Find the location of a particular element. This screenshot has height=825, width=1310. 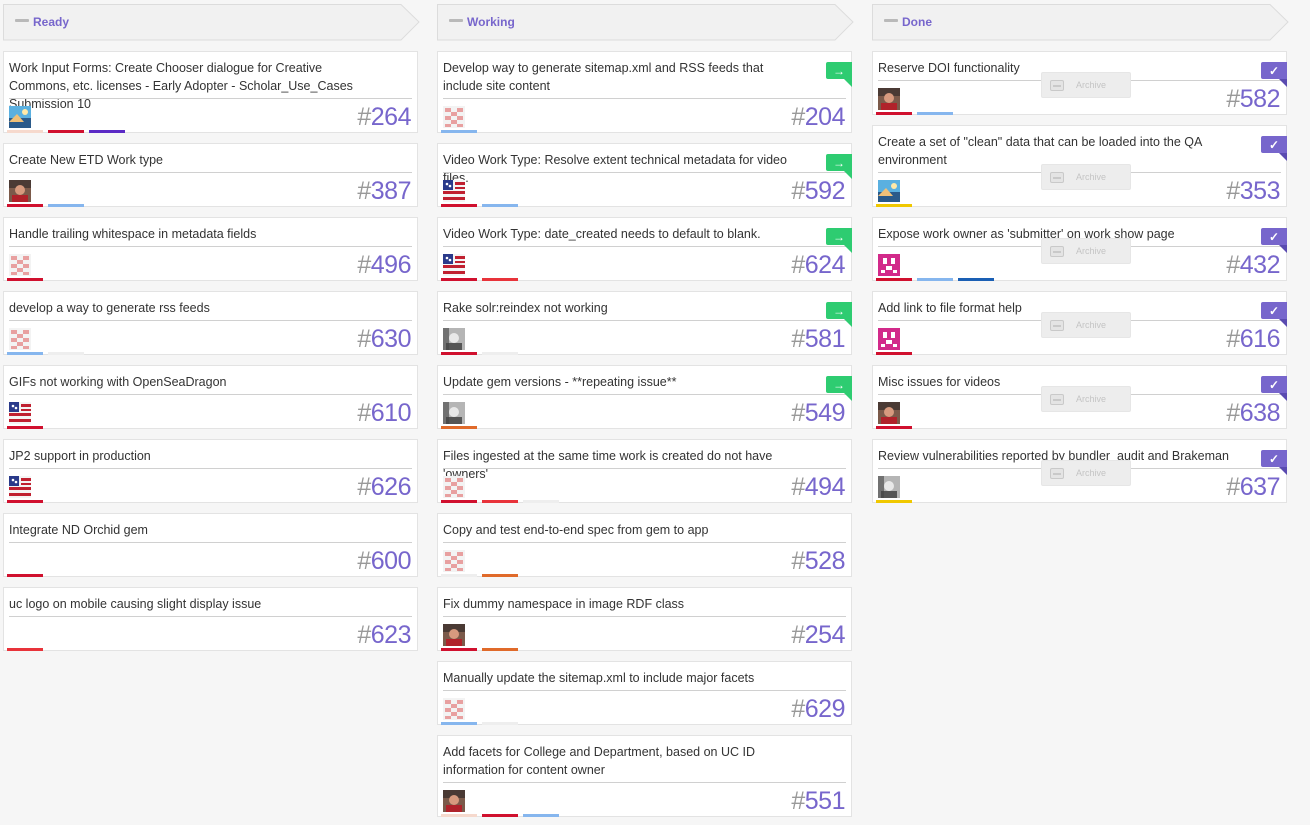

issue-number: #638 is located at coordinates (1253, 413).